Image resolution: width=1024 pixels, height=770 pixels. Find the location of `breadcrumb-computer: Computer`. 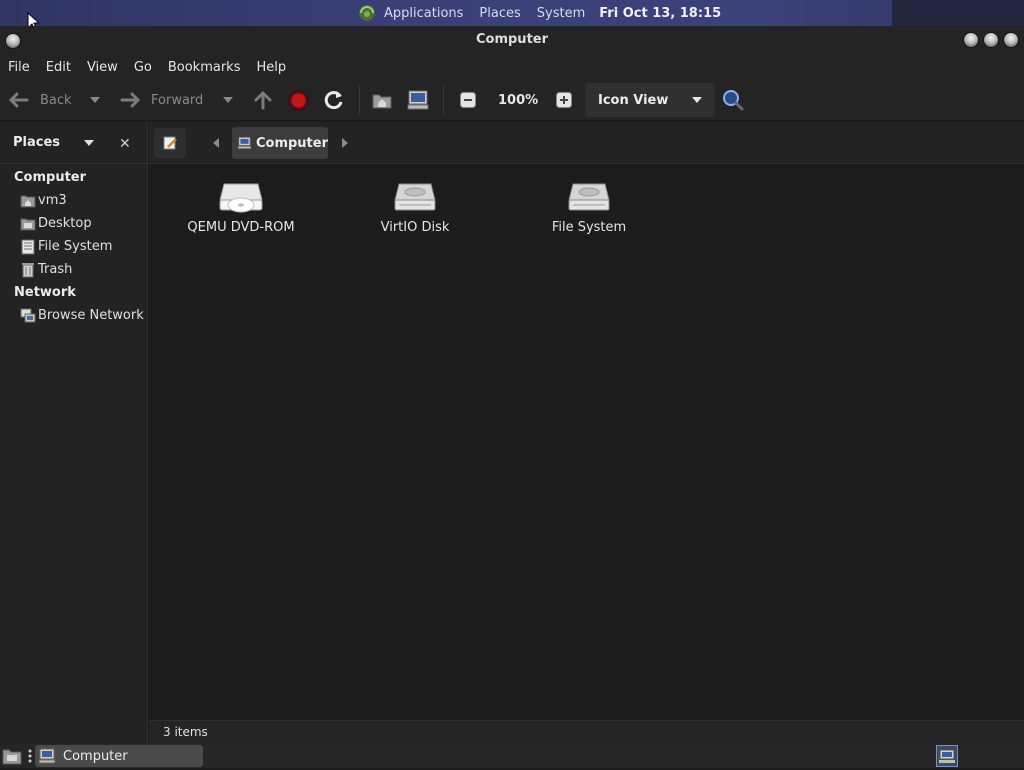

breadcrumb-computer: Computer is located at coordinates (280, 143).